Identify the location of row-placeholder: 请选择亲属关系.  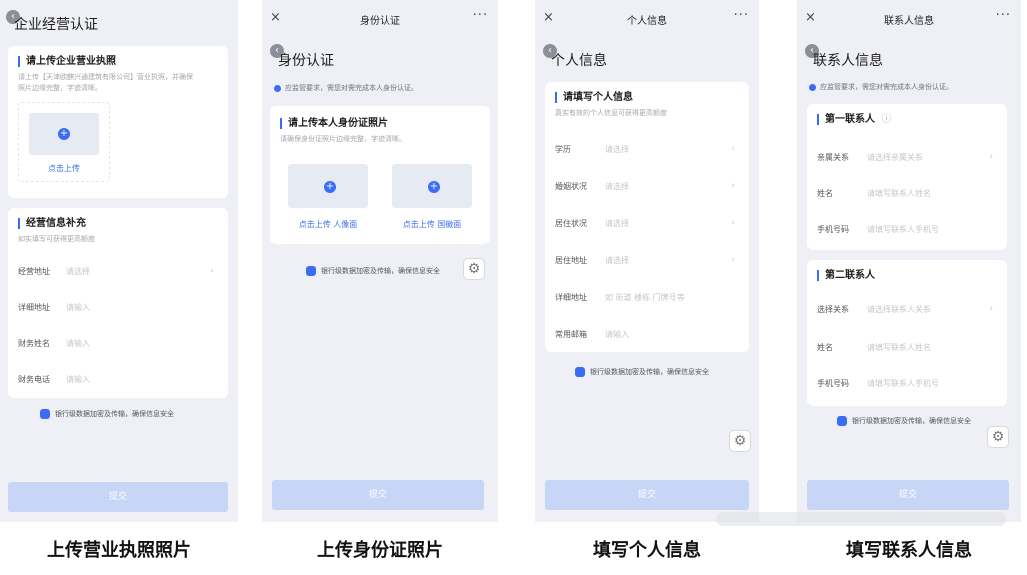
(895, 157).